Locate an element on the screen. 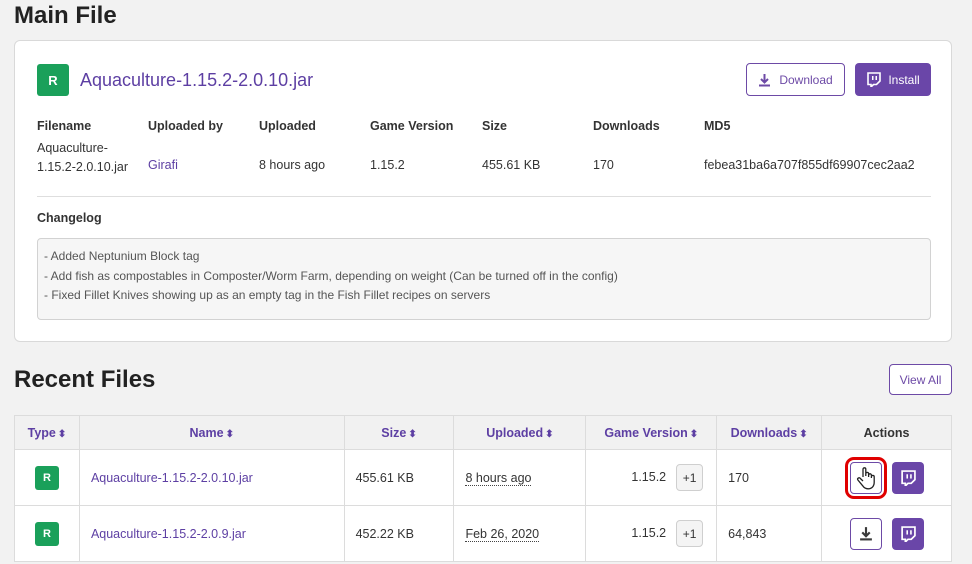 Image resolution: width=972 pixels, height=564 pixels. main-file-heading: Main File is located at coordinates (65, 15).